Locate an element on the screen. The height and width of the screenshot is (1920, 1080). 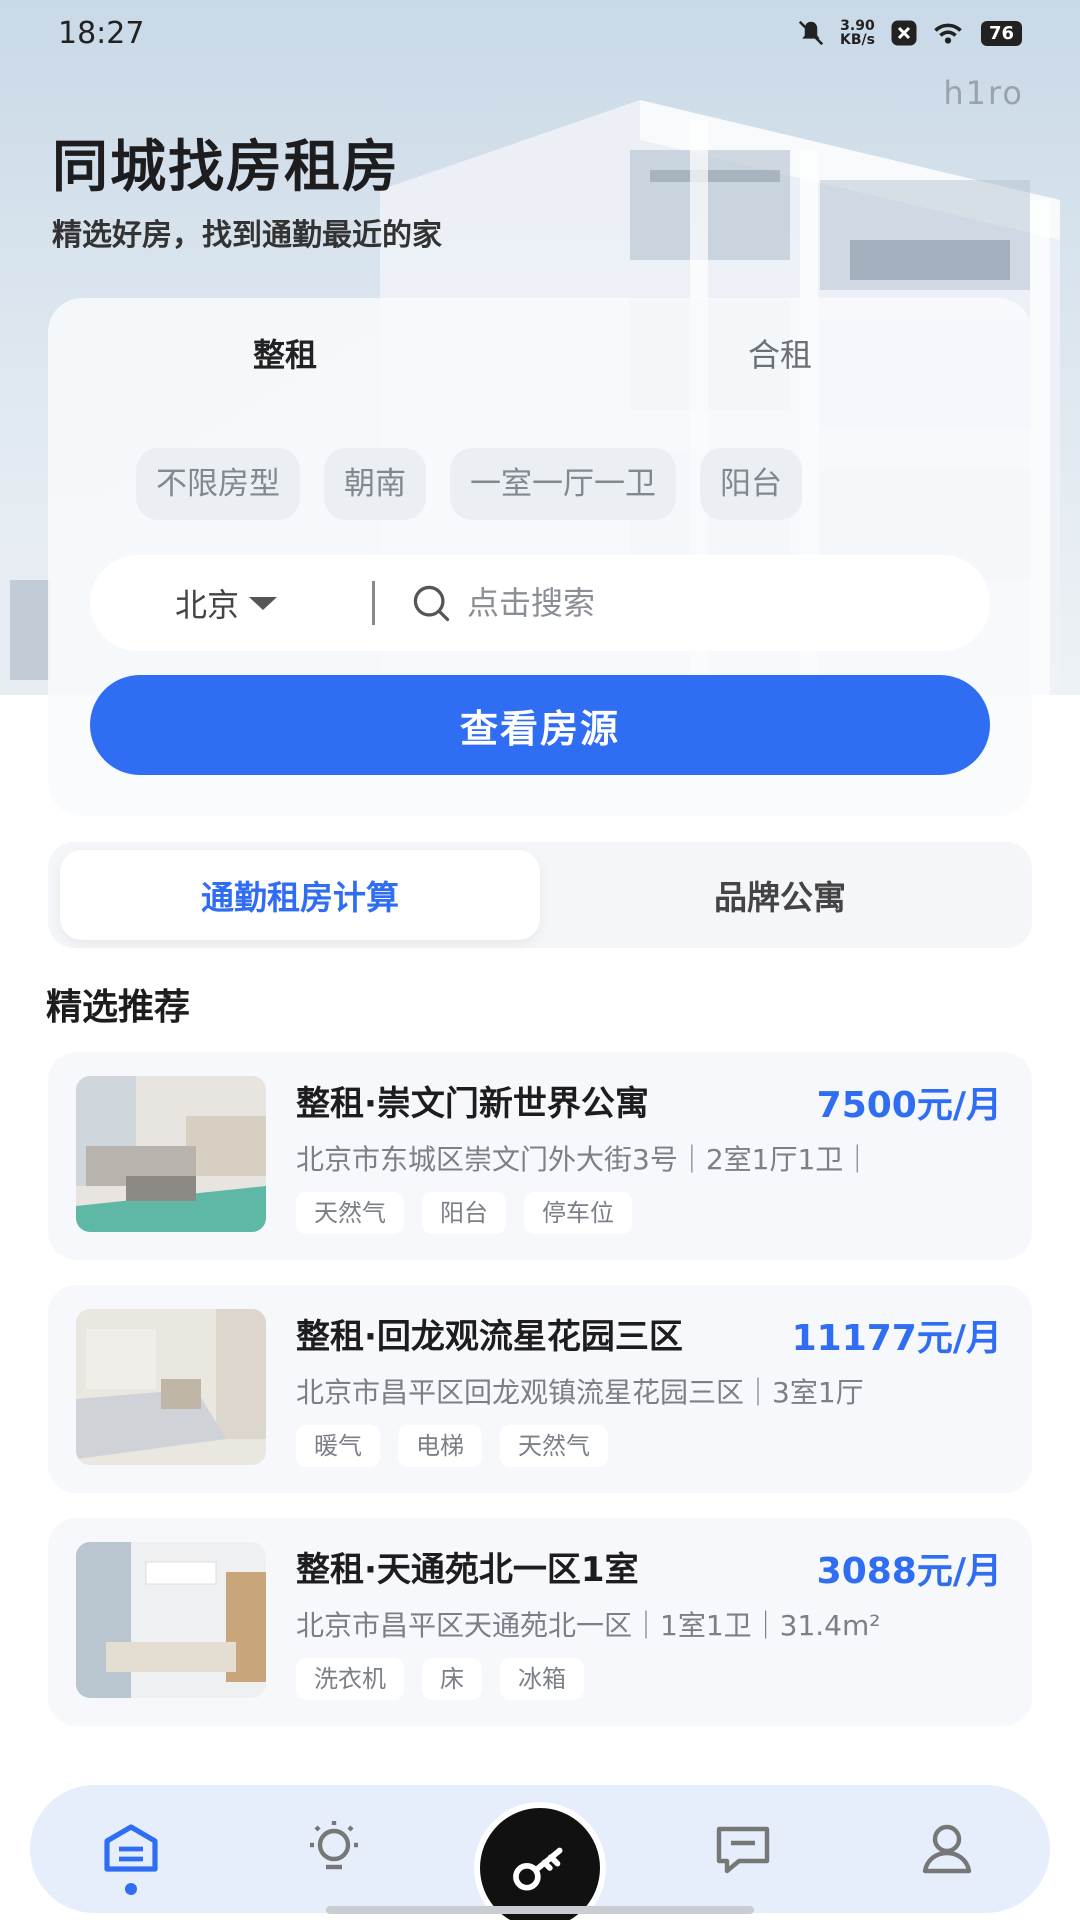
city-label: 北京 is located at coordinates (207, 605).